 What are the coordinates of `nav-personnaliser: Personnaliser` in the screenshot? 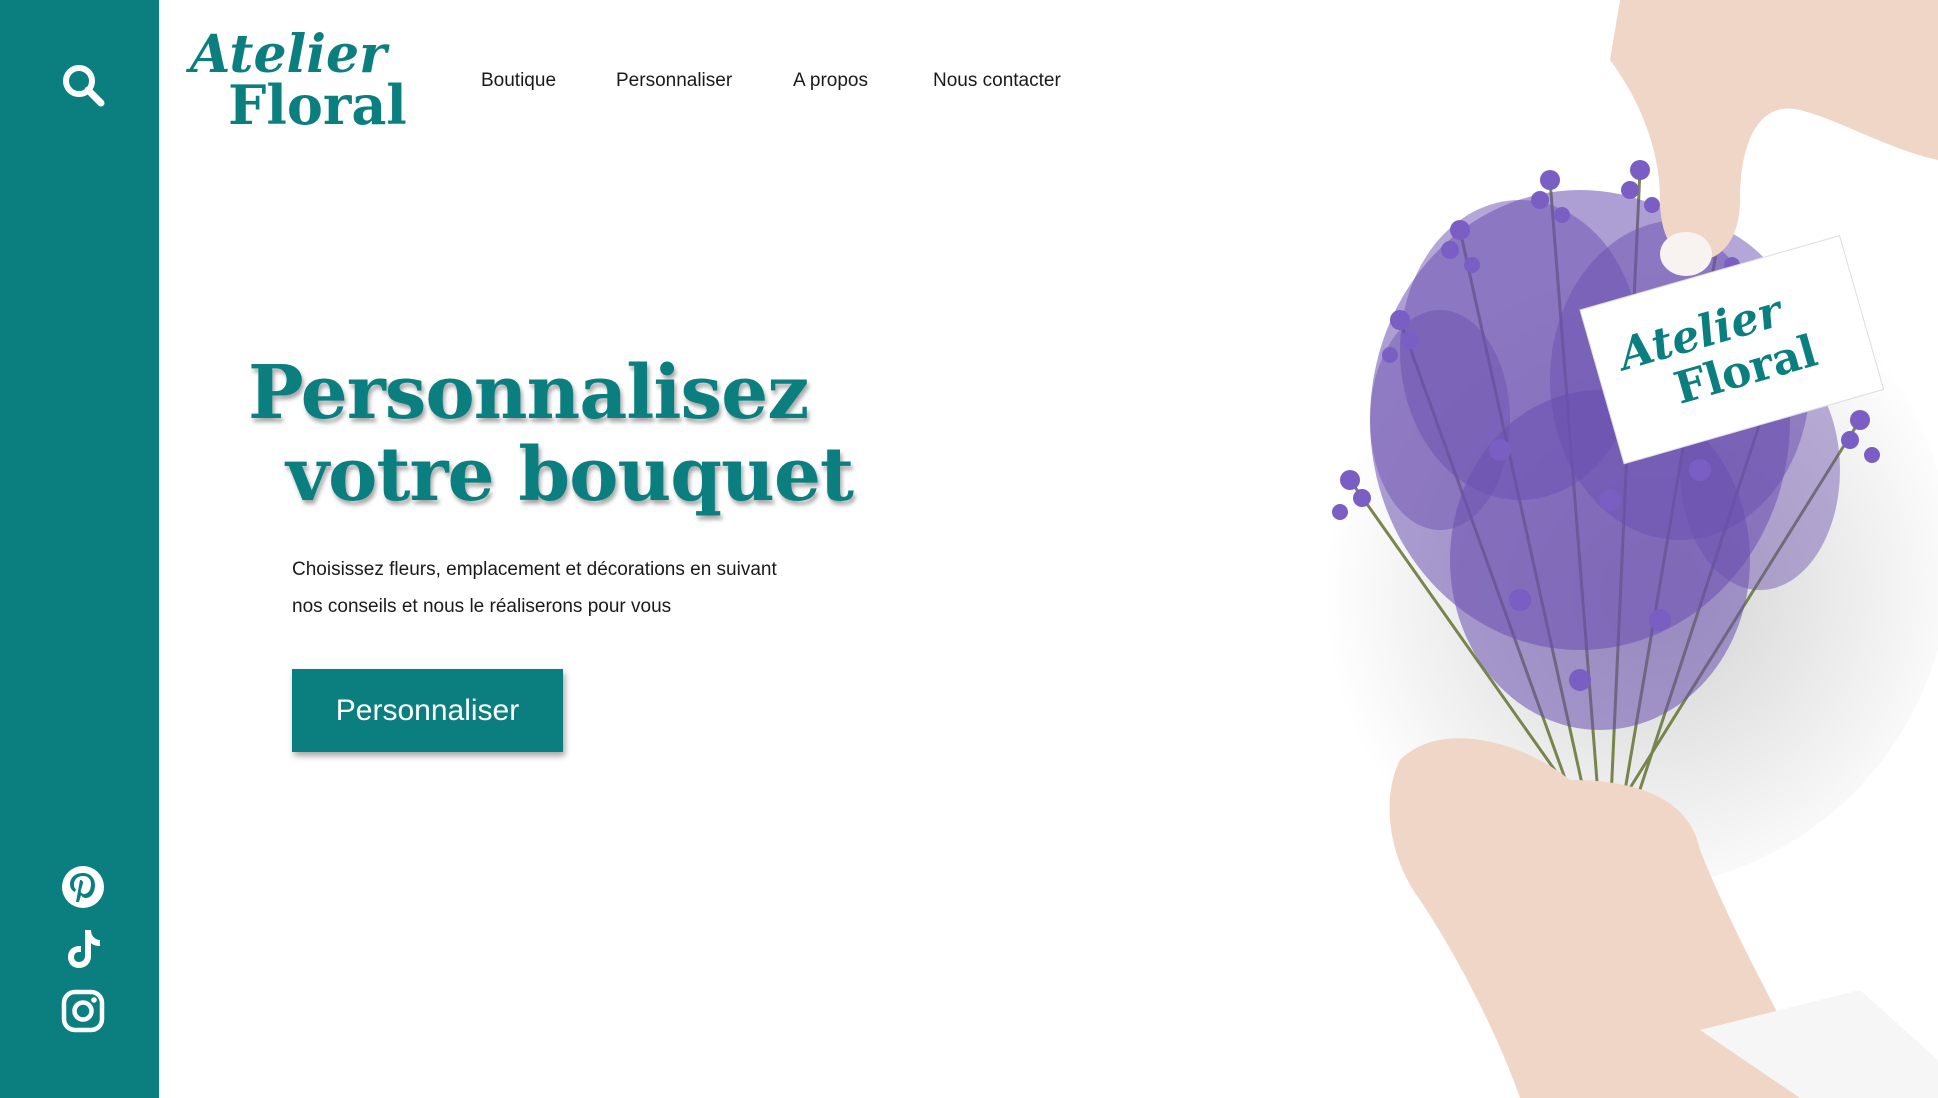 It's located at (674, 81).